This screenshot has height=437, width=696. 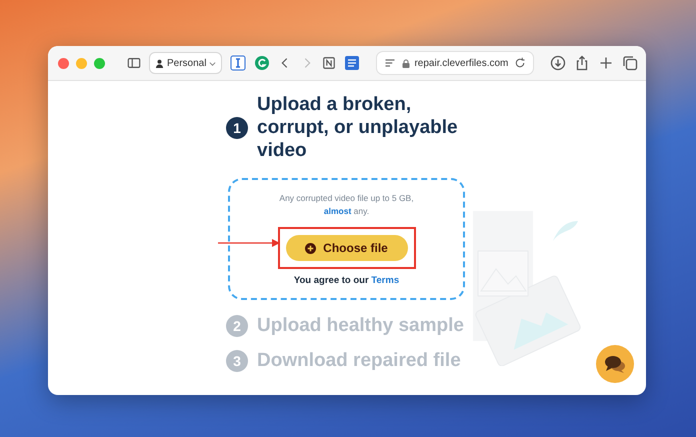 What do you see at coordinates (338, 211) in the screenshot?
I see `almost-link: almost` at bounding box center [338, 211].